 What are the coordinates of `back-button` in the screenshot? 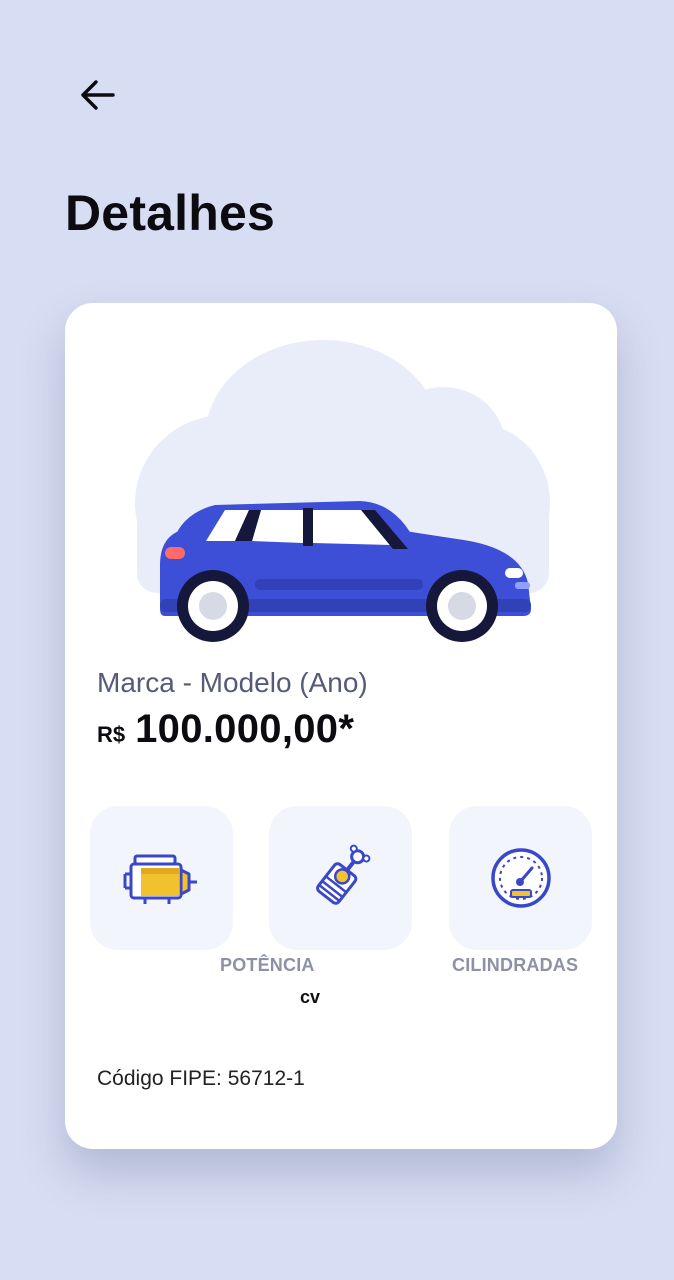 It's located at (97, 95).